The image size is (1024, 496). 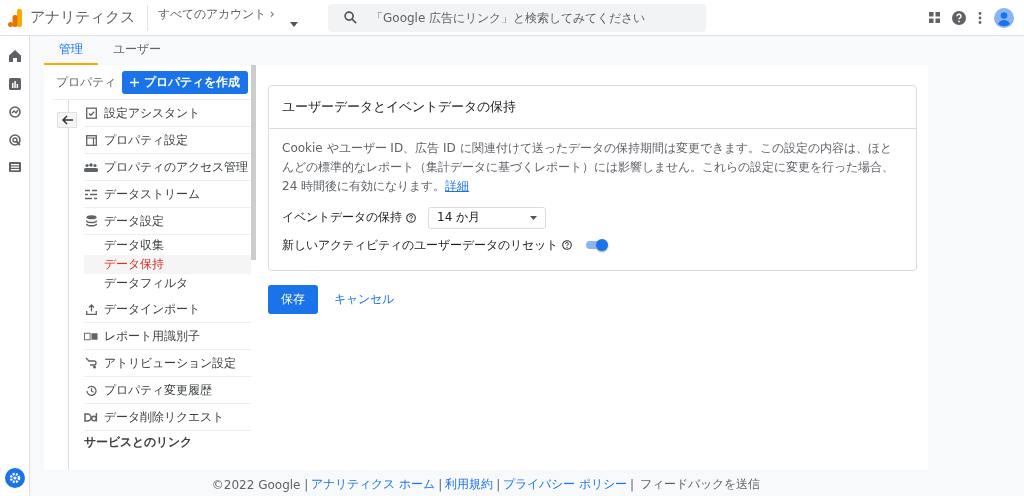 What do you see at coordinates (91, 309) in the screenshot?
I see `upload-icon` at bounding box center [91, 309].